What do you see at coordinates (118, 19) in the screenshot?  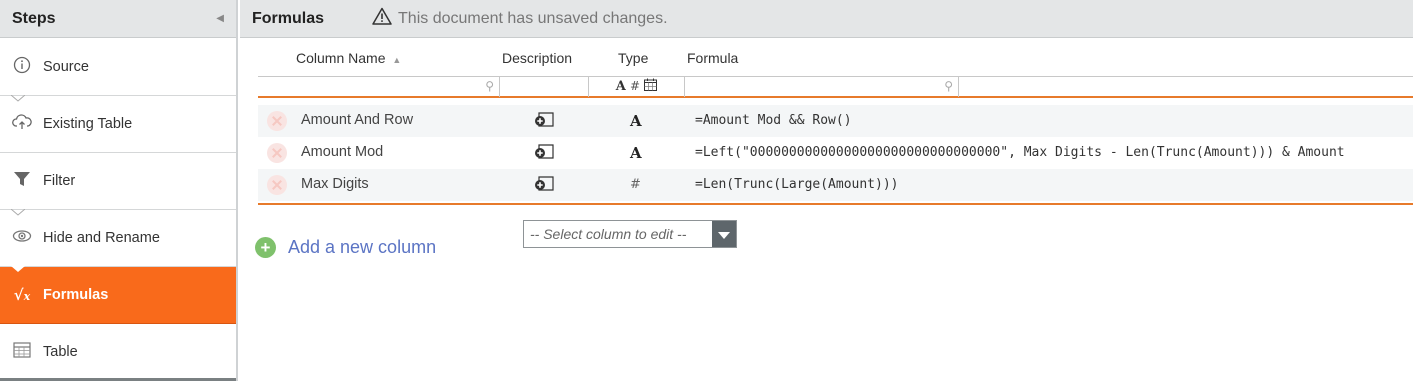 I see `sidebar-header: Steps ◀` at bounding box center [118, 19].